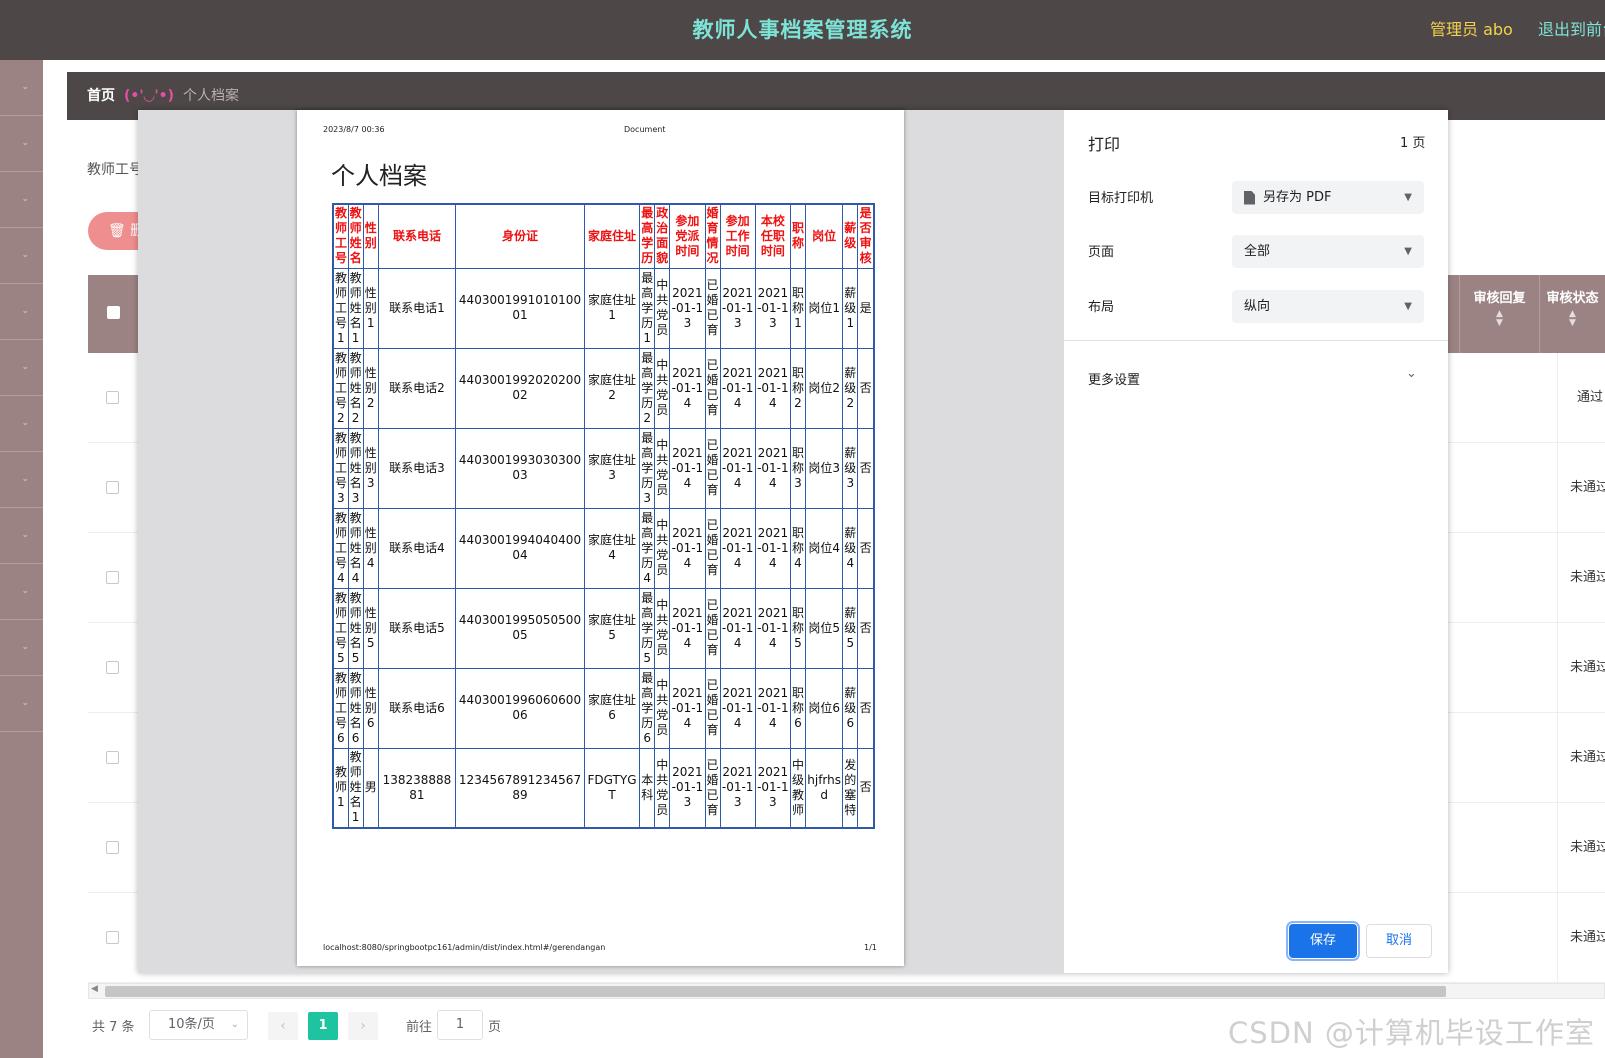  Describe the element at coordinates (340, 548) in the screenshot. I see `archive-cell: 教师工号4` at that location.